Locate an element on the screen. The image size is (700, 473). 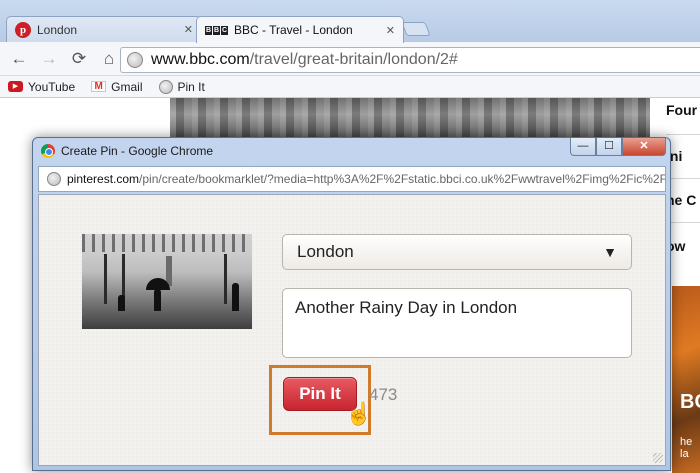
forward-icon: → is located at coordinates (49, 59).